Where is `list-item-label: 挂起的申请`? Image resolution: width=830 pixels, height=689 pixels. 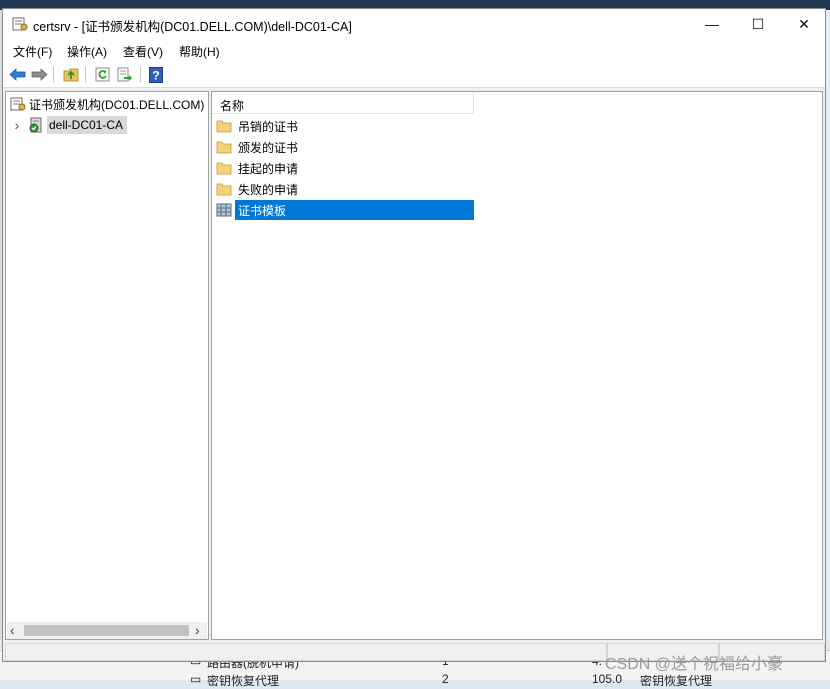
list-item-label: 挂起的申请 is located at coordinates (268, 168).